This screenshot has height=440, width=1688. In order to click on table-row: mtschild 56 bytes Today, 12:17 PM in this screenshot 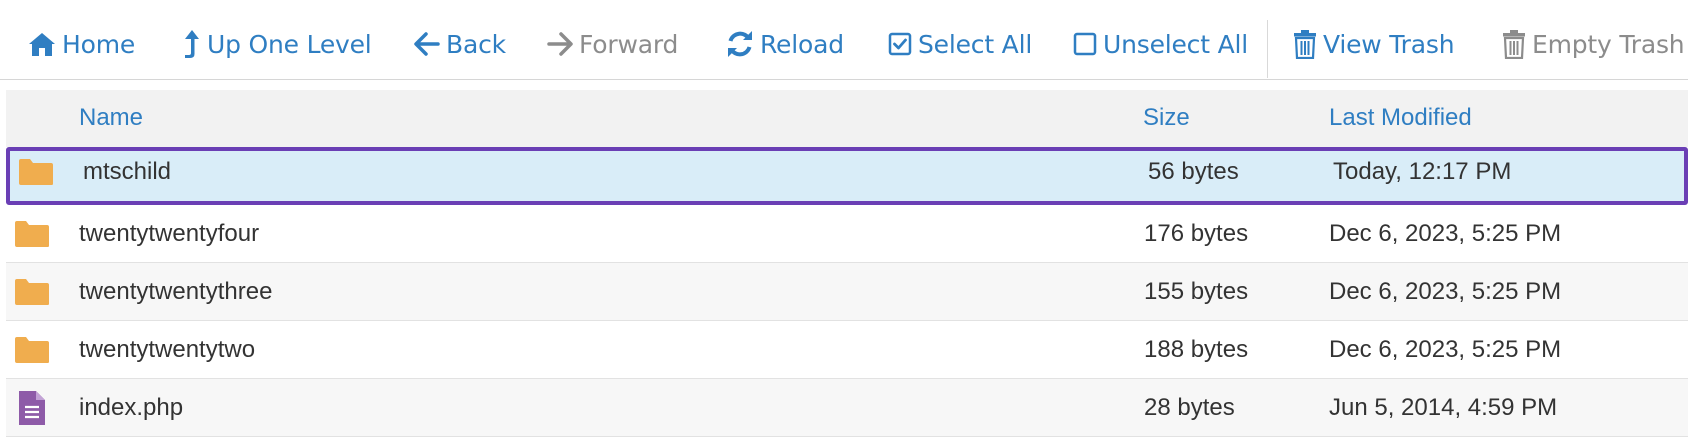, I will do `click(847, 176)`.